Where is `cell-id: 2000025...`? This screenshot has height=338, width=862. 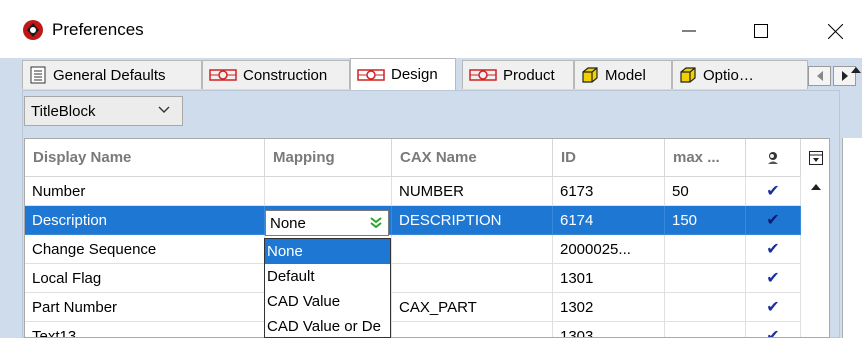 cell-id: 2000025... is located at coordinates (609, 249).